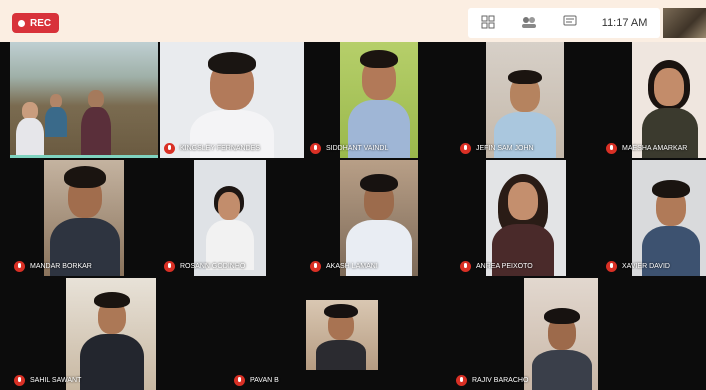  I want to click on grid-icon, so click(488, 23).